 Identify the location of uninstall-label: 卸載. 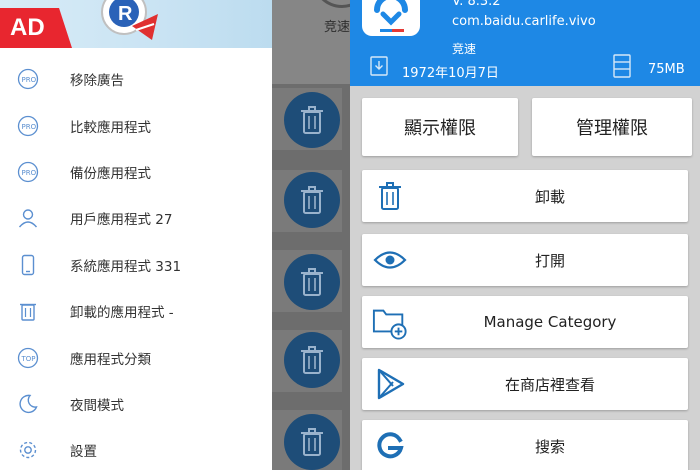
(549, 196).